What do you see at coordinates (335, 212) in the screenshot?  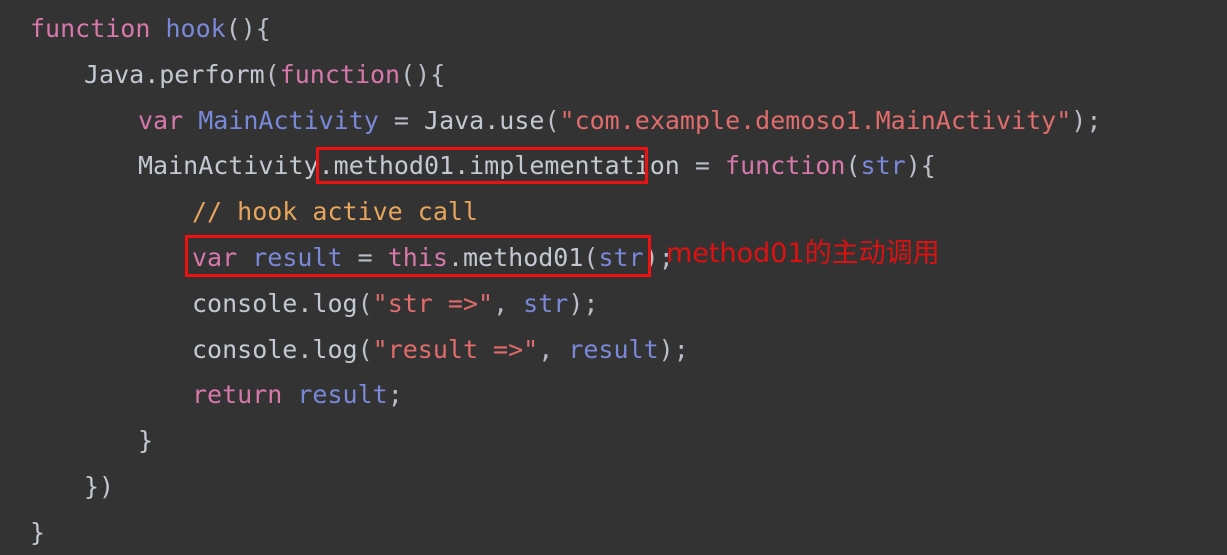 I see `comment-hook-active-call: // hook active call` at bounding box center [335, 212].